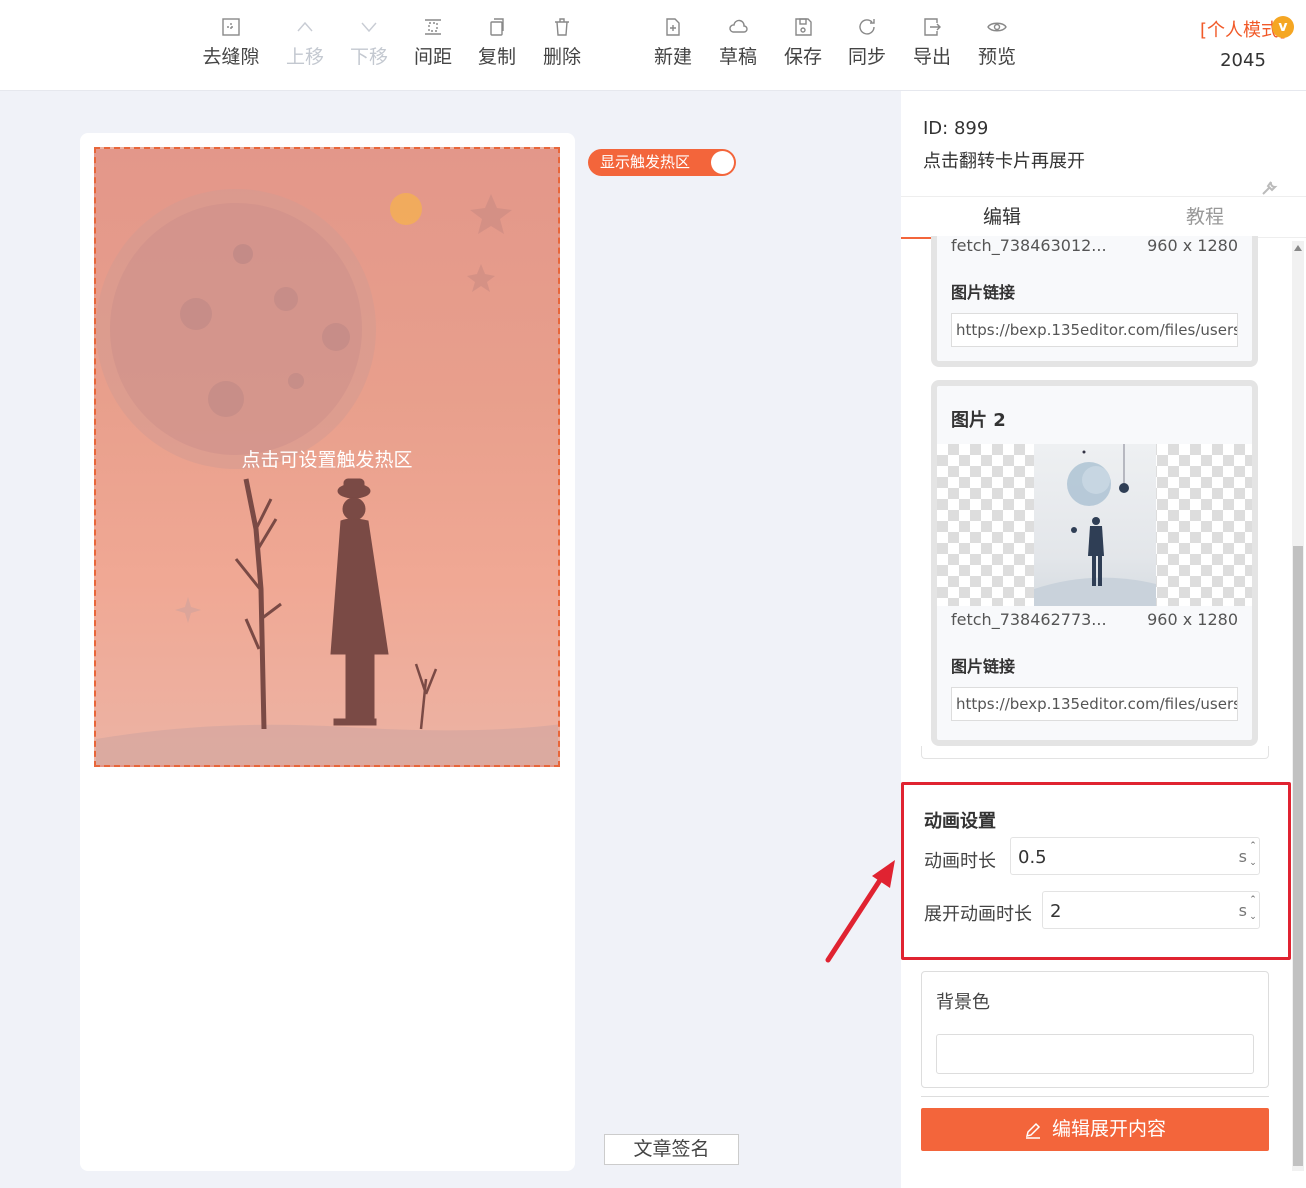 This screenshot has height=1188, width=1306. What do you see at coordinates (1283, 27) in the screenshot?
I see `vip-badge-icon: v` at bounding box center [1283, 27].